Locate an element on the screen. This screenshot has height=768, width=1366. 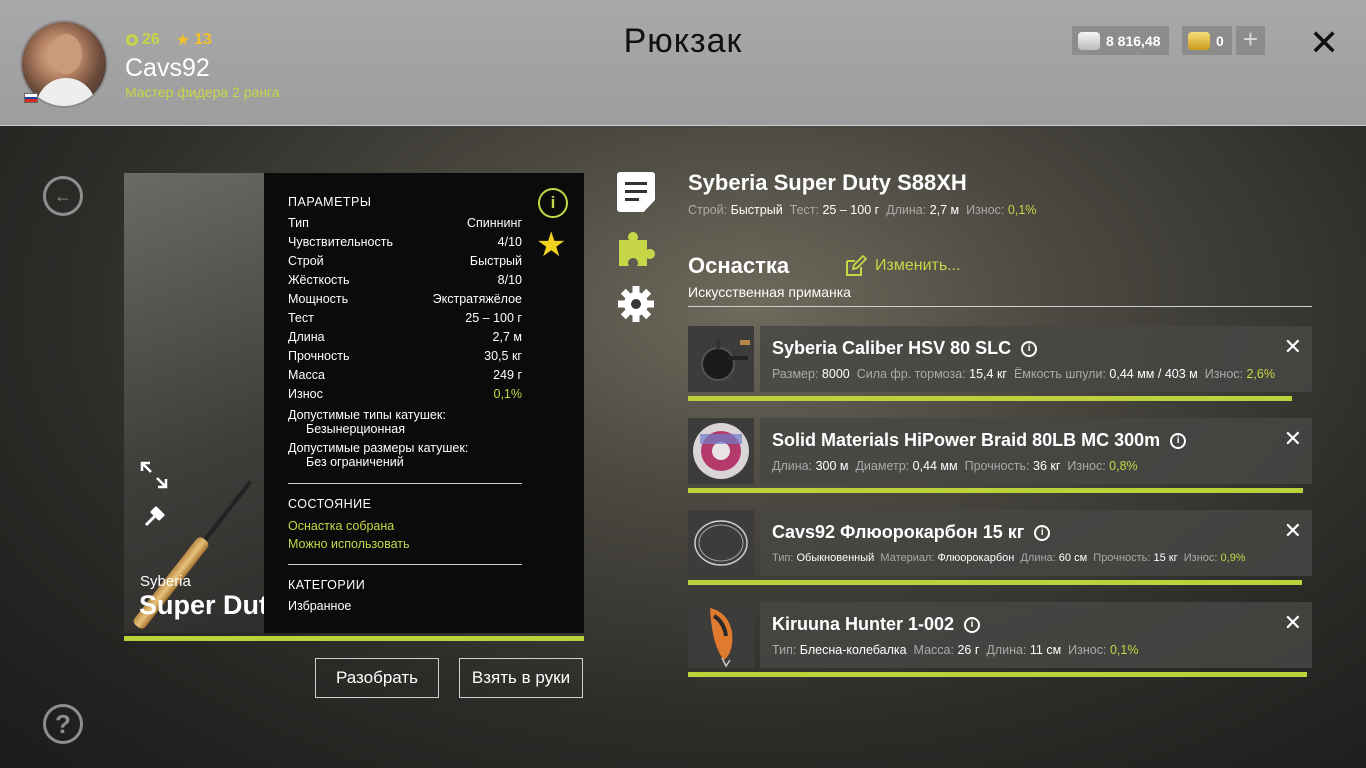
meta-value: 0,44 мм is located at coordinates (935, 466).